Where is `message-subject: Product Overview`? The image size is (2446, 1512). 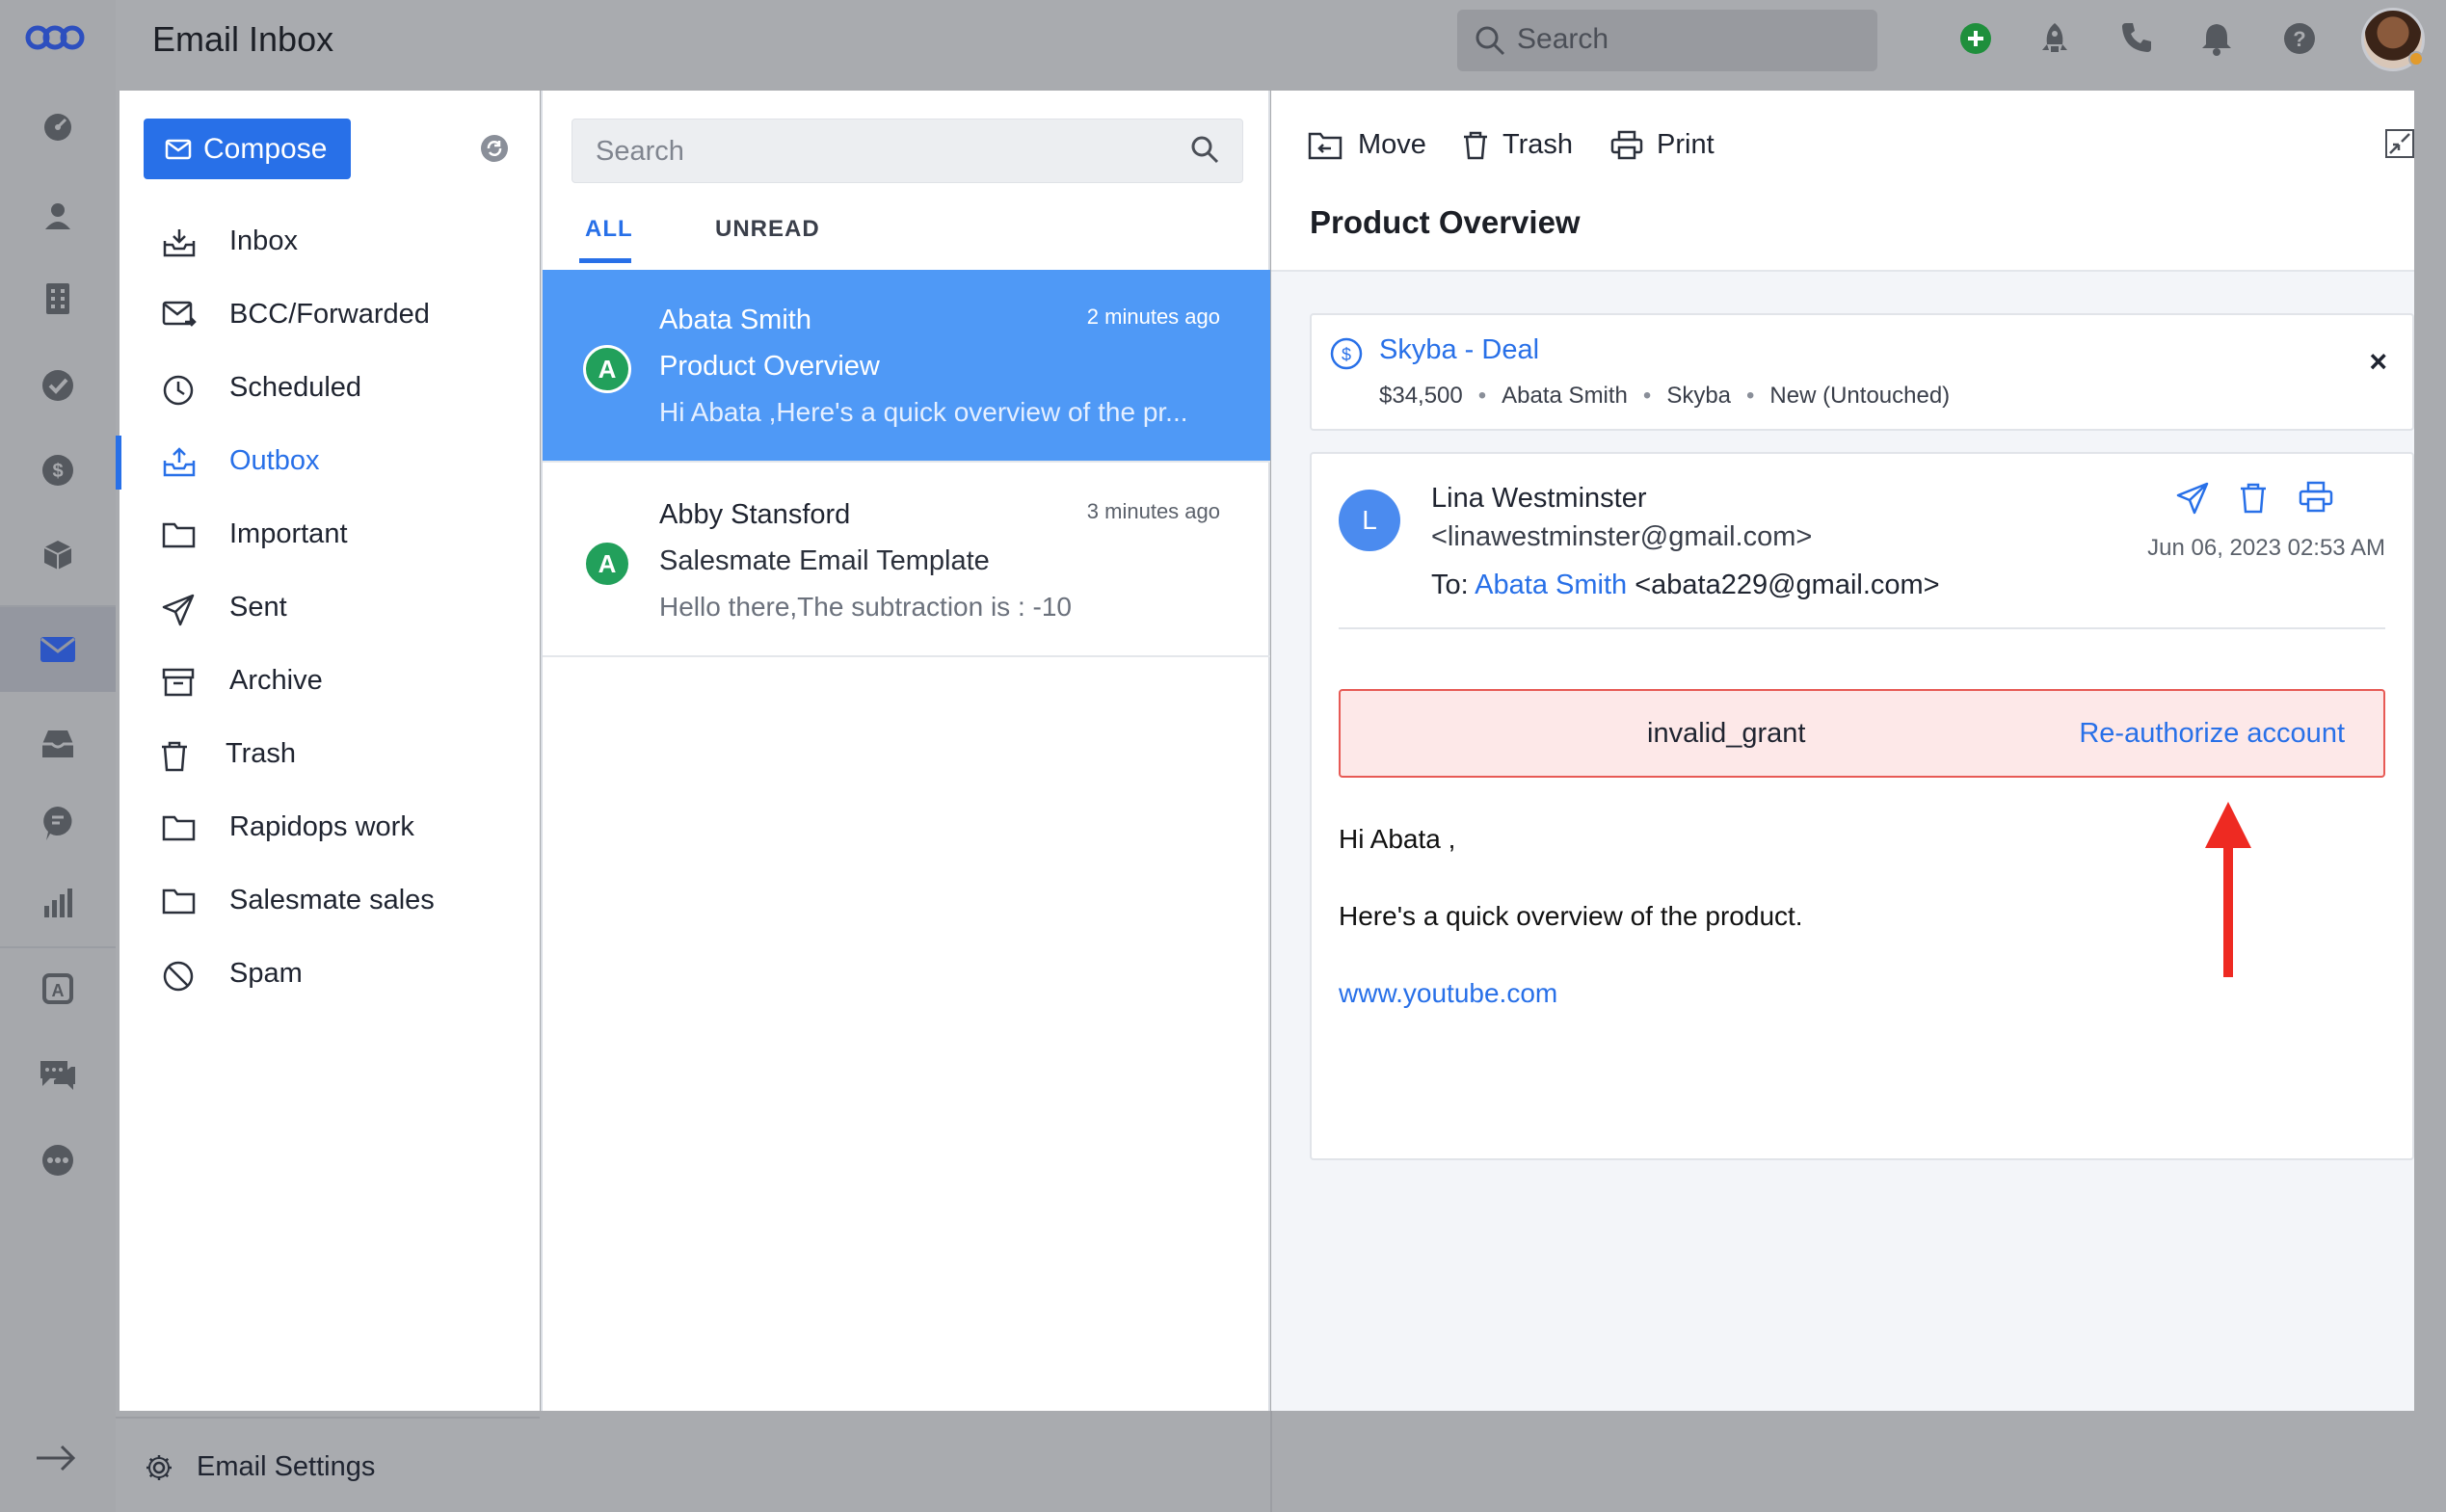
message-subject: Product Overview is located at coordinates (769, 367).